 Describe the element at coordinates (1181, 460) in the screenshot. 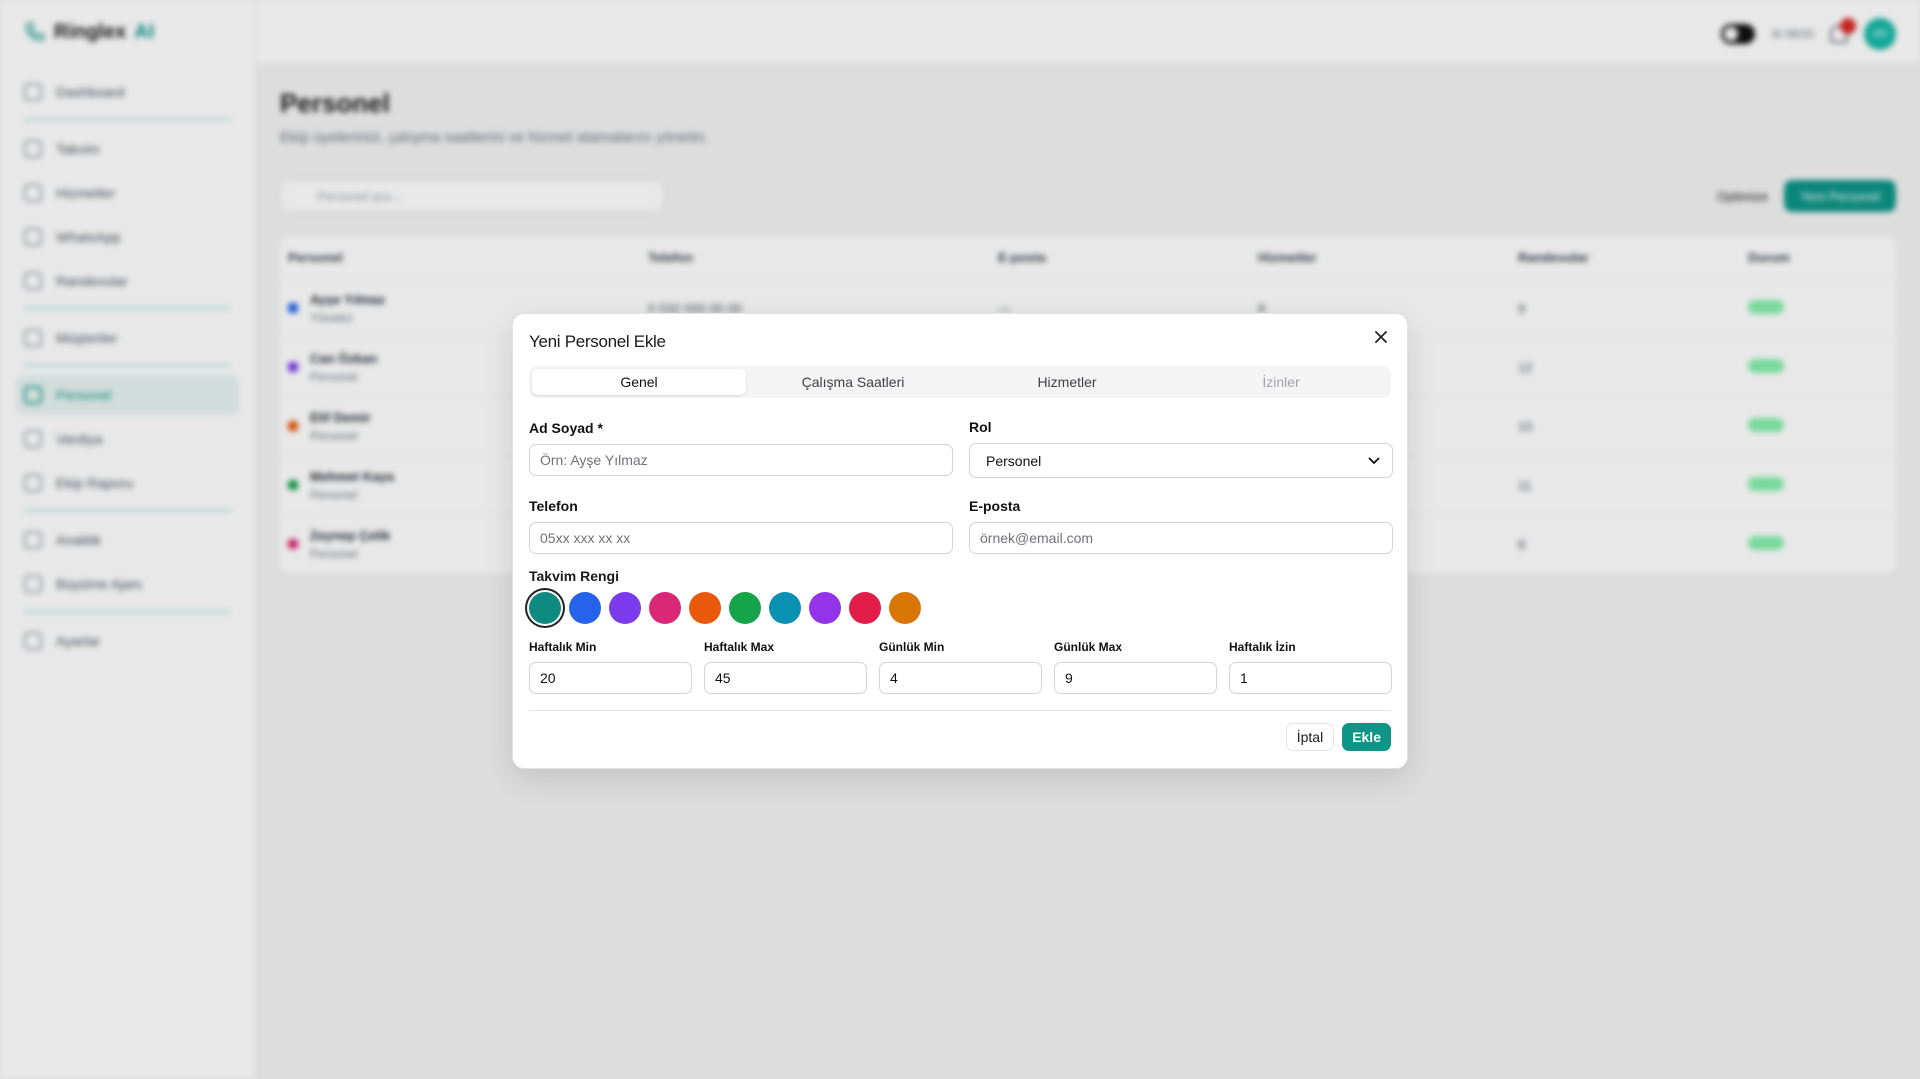

I see `role-select: Personel` at that location.